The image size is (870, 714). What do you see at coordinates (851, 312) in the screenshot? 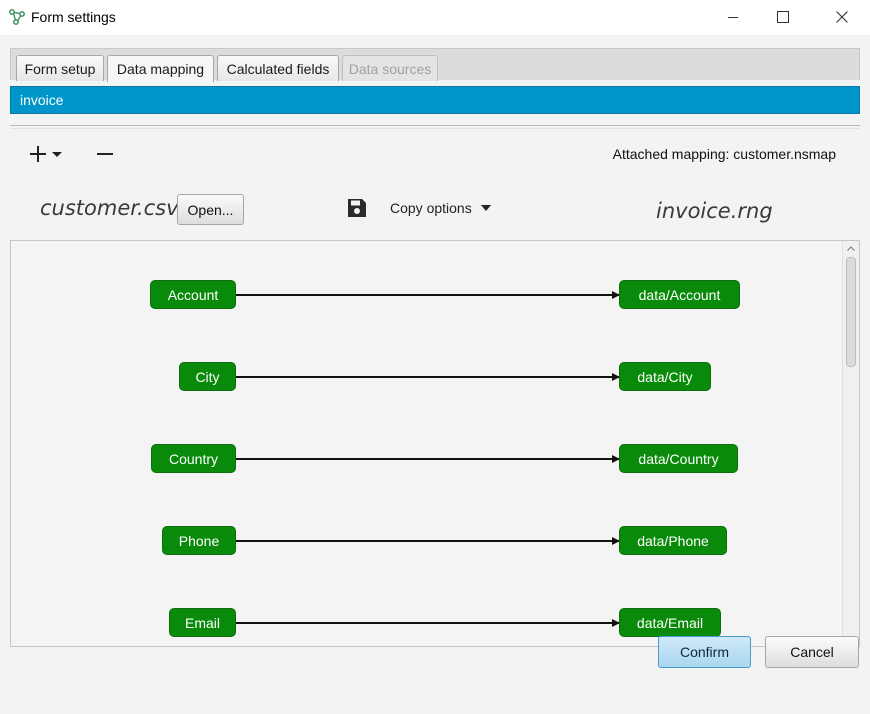
I see `scroll-thumb` at bounding box center [851, 312].